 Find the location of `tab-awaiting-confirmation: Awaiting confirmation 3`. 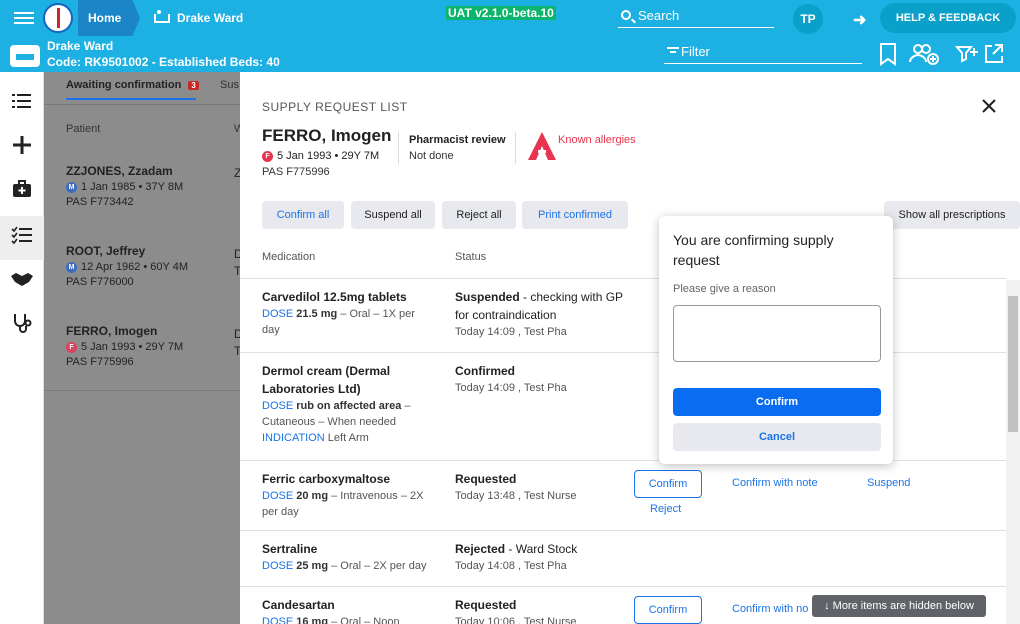

tab-awaiting-confirmation: Awaiting confirmation 3 is located at coordinates (132, 85).